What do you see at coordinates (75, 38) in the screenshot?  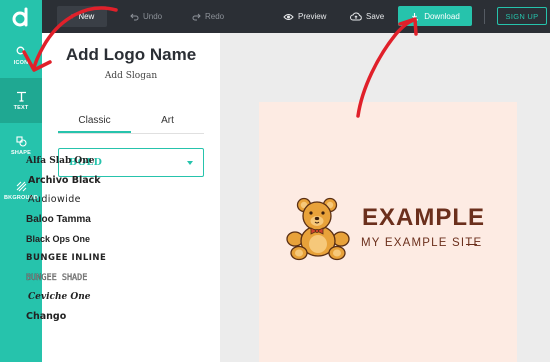 I see `annotation-arrow-left` at bounding box center [75, 38].